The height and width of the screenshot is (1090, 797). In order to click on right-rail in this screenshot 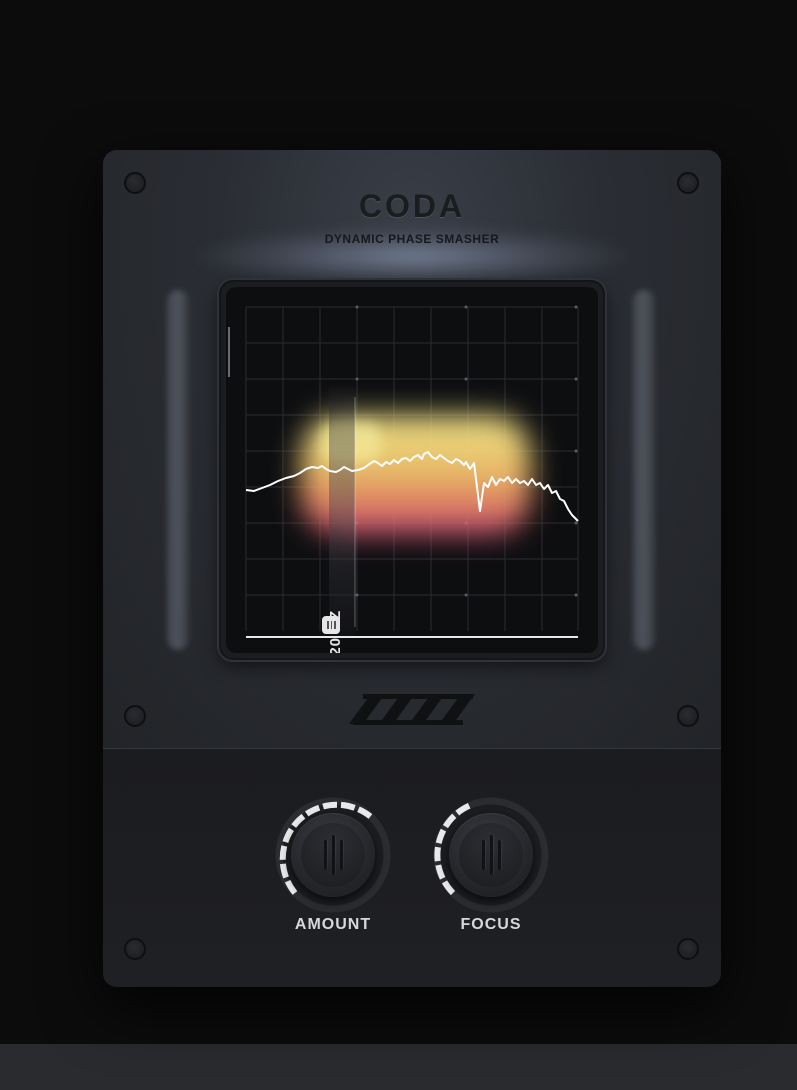, I will do `click(644, 470)`.